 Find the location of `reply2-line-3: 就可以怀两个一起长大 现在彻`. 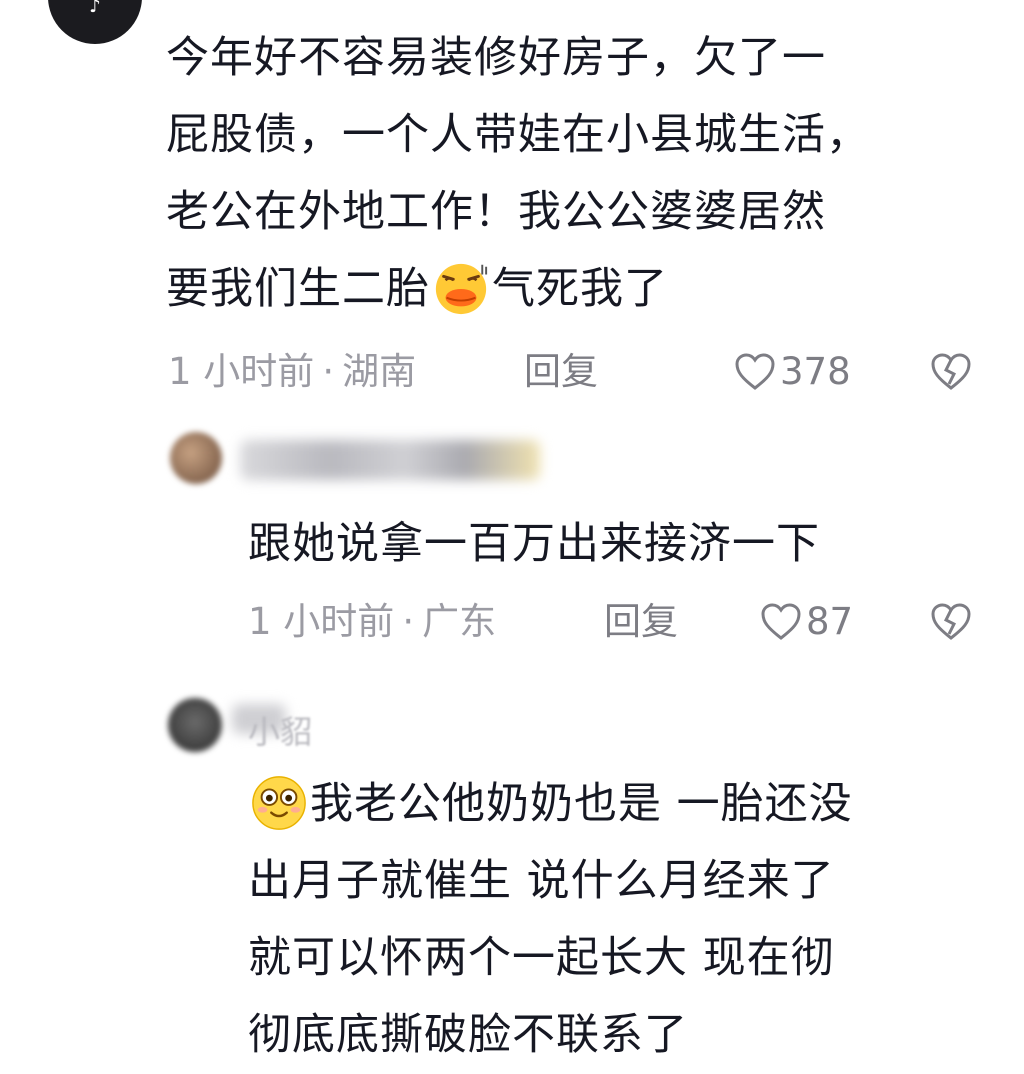

reply2-line-3: 就可以怀两个一起长大 现在彻 is located at coordinates (541, 958).